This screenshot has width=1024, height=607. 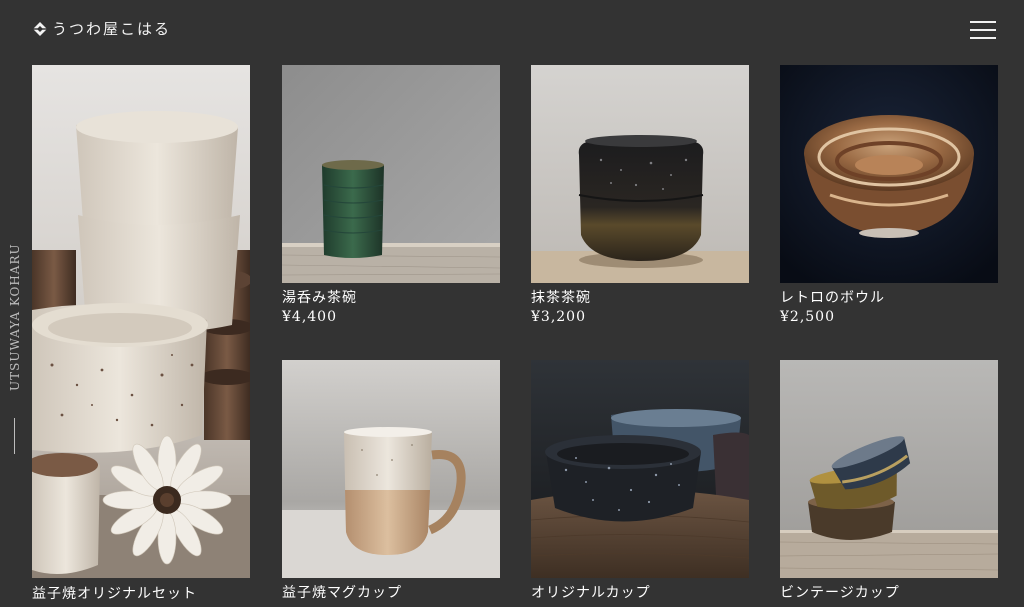 What do you see at coordinates (889, 174) in the screenshot?
I see `product-image-retro-bowl` at bounding box center [889, 174].